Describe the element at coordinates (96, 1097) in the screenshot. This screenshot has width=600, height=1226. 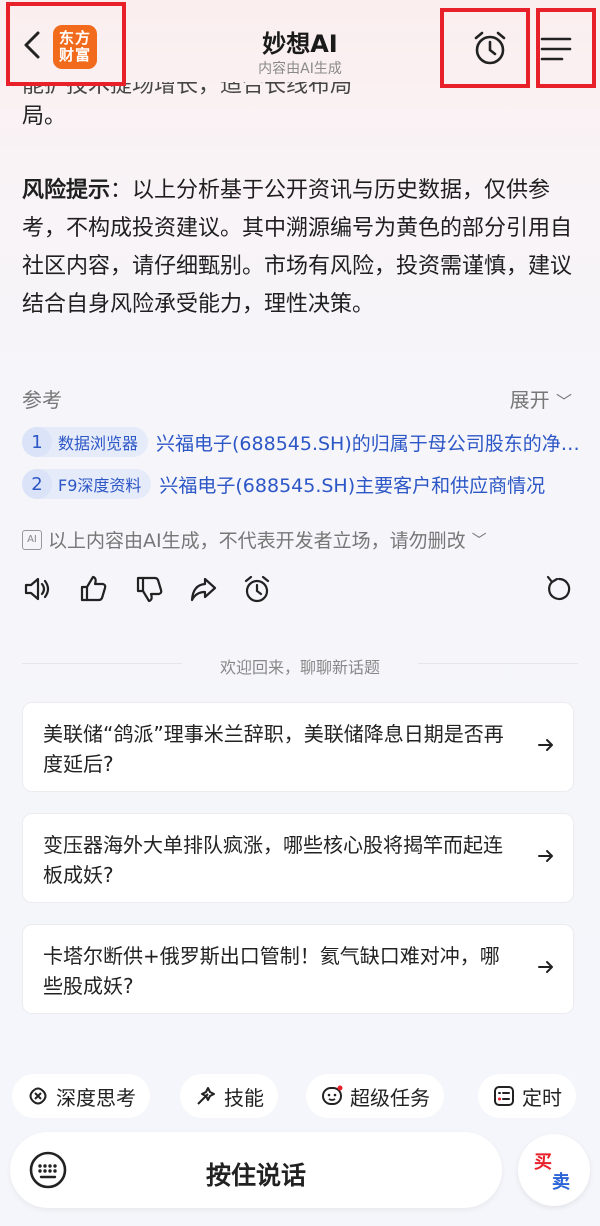
I see `chip-label: 深度思考` at that location.